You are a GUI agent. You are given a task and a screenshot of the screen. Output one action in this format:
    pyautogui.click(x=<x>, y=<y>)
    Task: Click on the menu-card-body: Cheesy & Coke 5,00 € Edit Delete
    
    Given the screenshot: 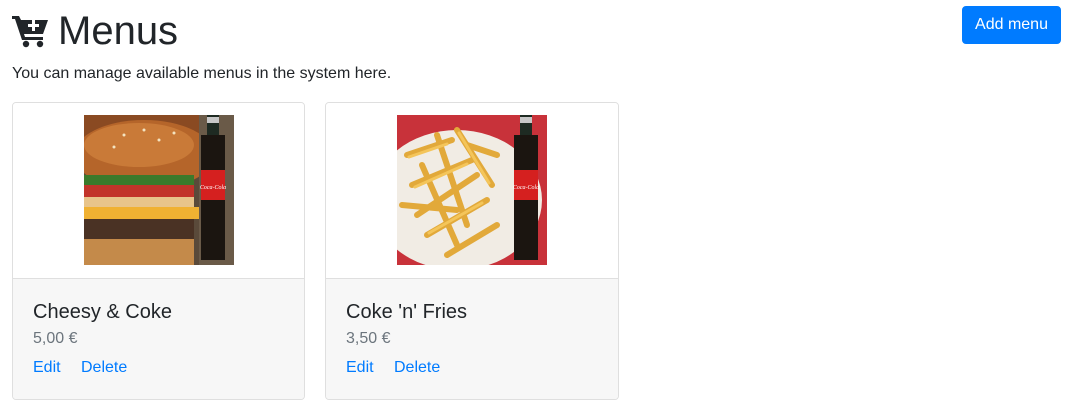 What is the action you would take?
    pyautogui.click(x=158, y=339)
    